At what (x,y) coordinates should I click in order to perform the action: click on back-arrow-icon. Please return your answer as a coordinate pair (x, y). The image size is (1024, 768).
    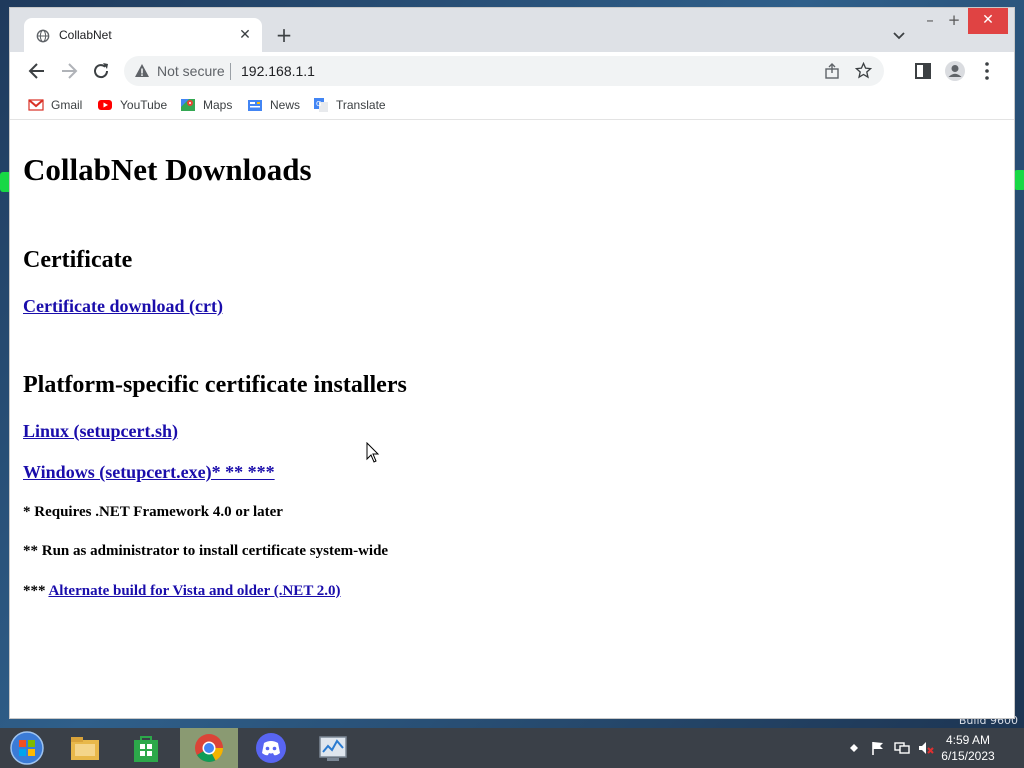
    Looking at the image, I should click on (37, 71).